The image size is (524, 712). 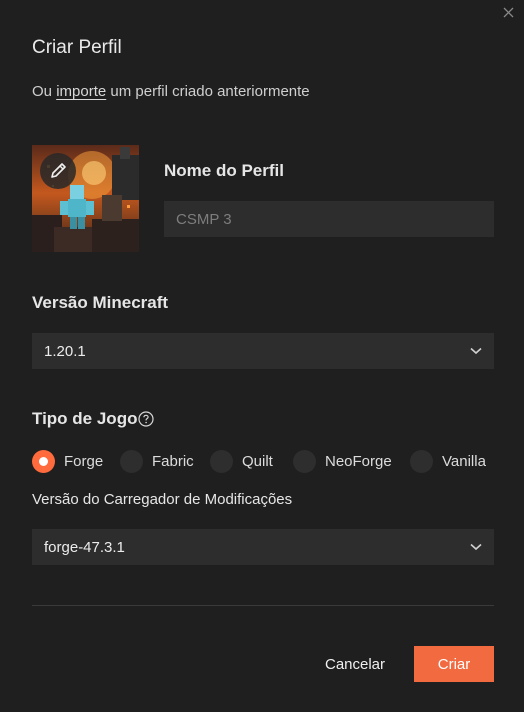 I want to click on radio-fabric: Fabric, so click(x=157, y=461).